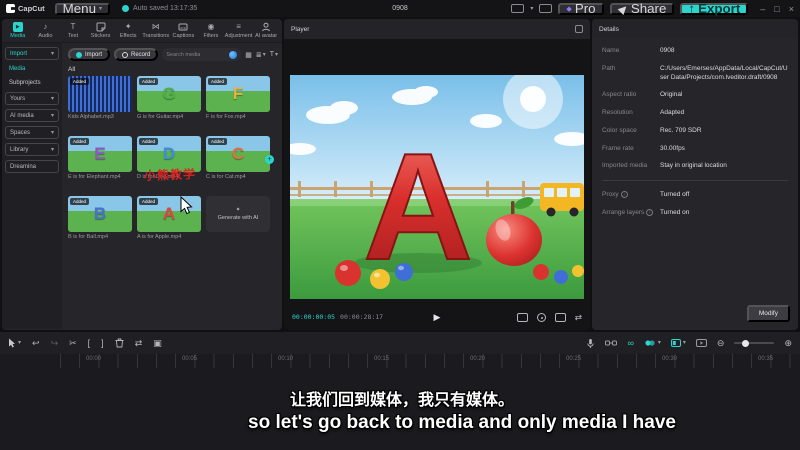 Image resolution: width=800 pixels, height=450 pixels. What do you see at coordinates (642, 95) in the screenshot?
I see `detail-row-aspect-ratio: Aspect ratio Original` at bounding box center [642, 95].